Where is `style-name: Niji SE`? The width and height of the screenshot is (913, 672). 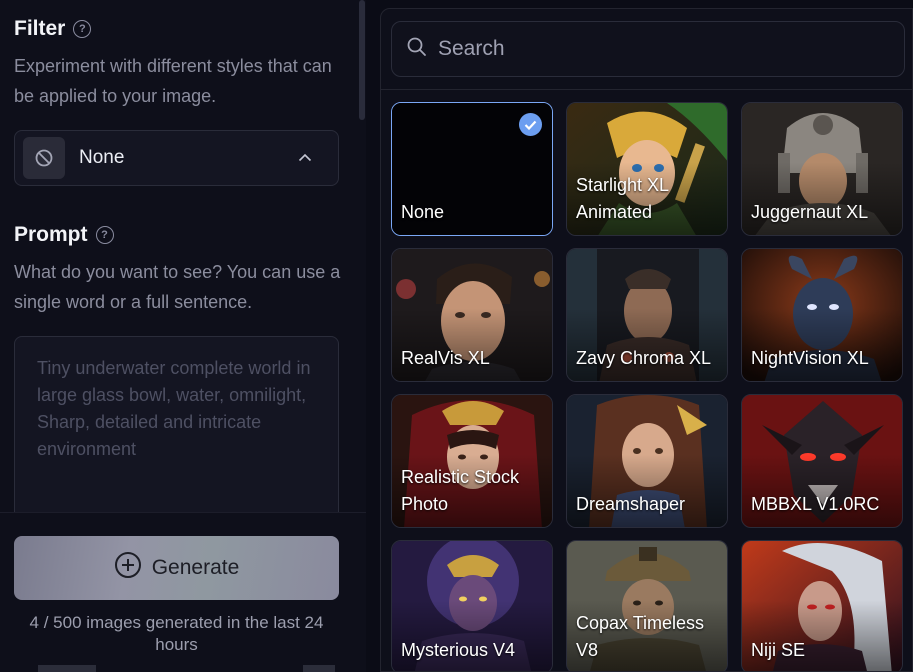
style-name: Niji SE is located at coordinates (778, 650).